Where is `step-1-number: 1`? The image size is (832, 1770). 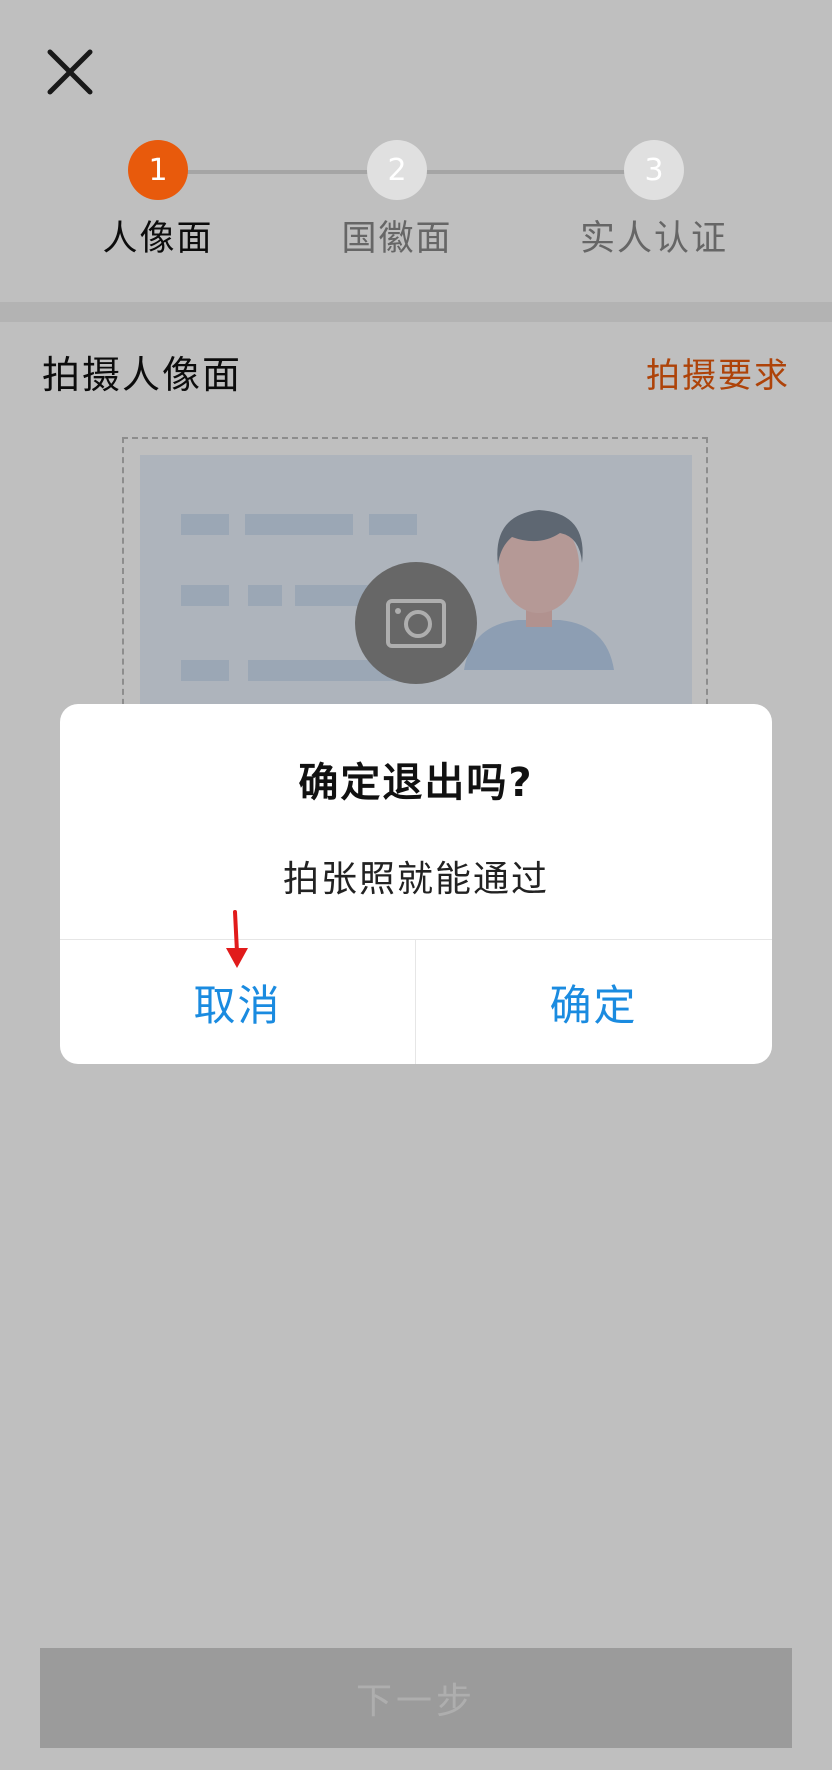 step-1-number: 1 is located at coordinates (158, 170).